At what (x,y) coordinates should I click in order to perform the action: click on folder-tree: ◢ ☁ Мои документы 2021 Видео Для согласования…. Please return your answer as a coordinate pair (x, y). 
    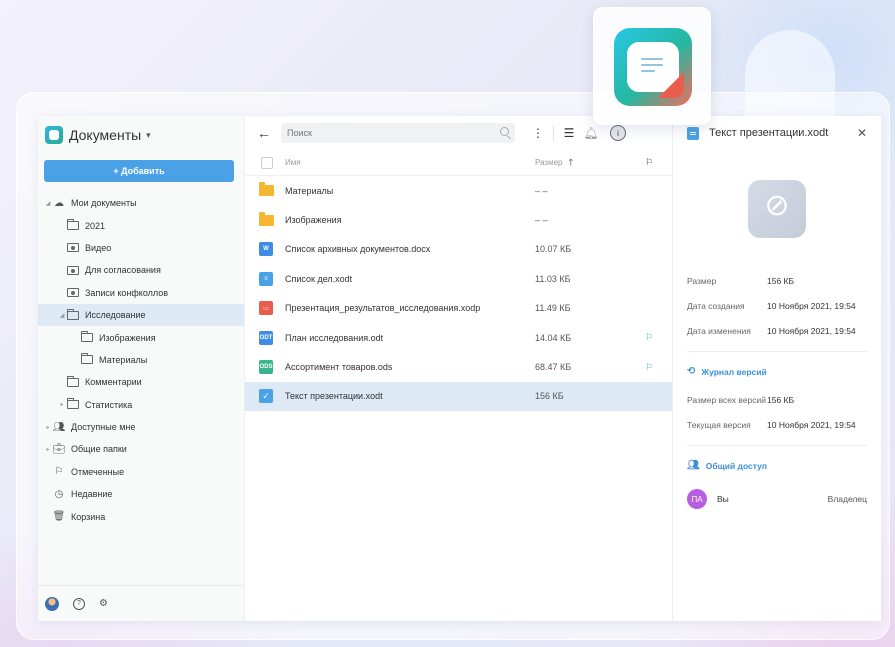
    Looking at the image, I should click on (141, 360).